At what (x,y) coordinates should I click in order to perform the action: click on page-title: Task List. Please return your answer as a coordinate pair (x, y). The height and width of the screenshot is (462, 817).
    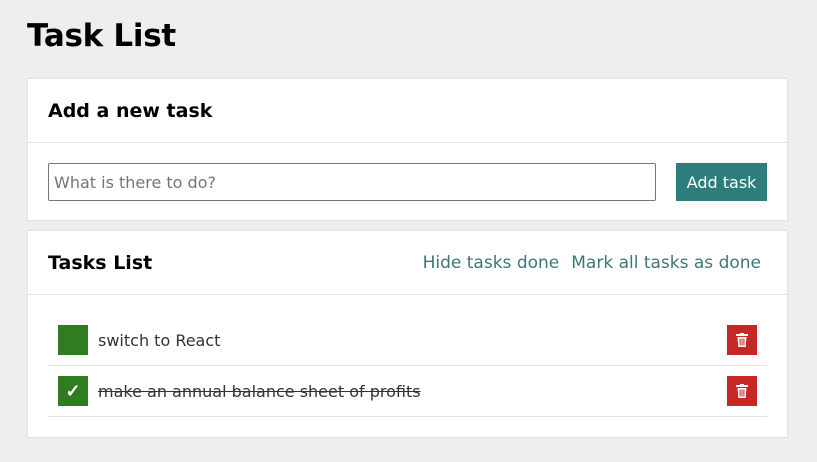
    Looking at the image, I should click on (101, 36).